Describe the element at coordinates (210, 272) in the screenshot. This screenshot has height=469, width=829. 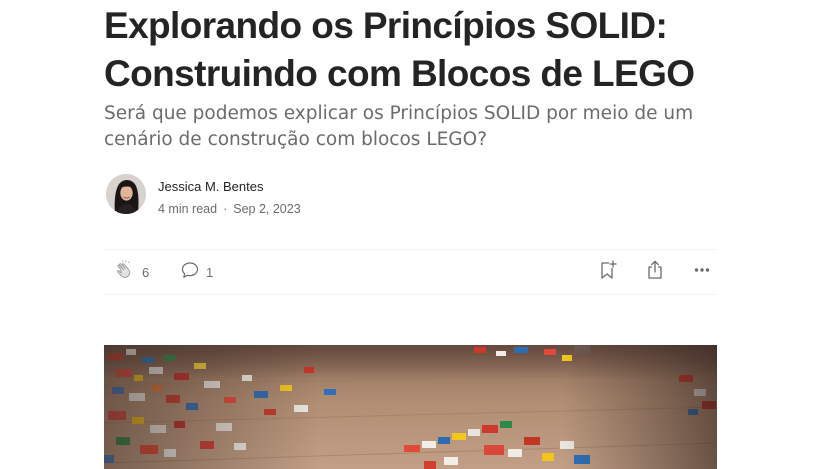
I see `responses-count: 1` at that location.